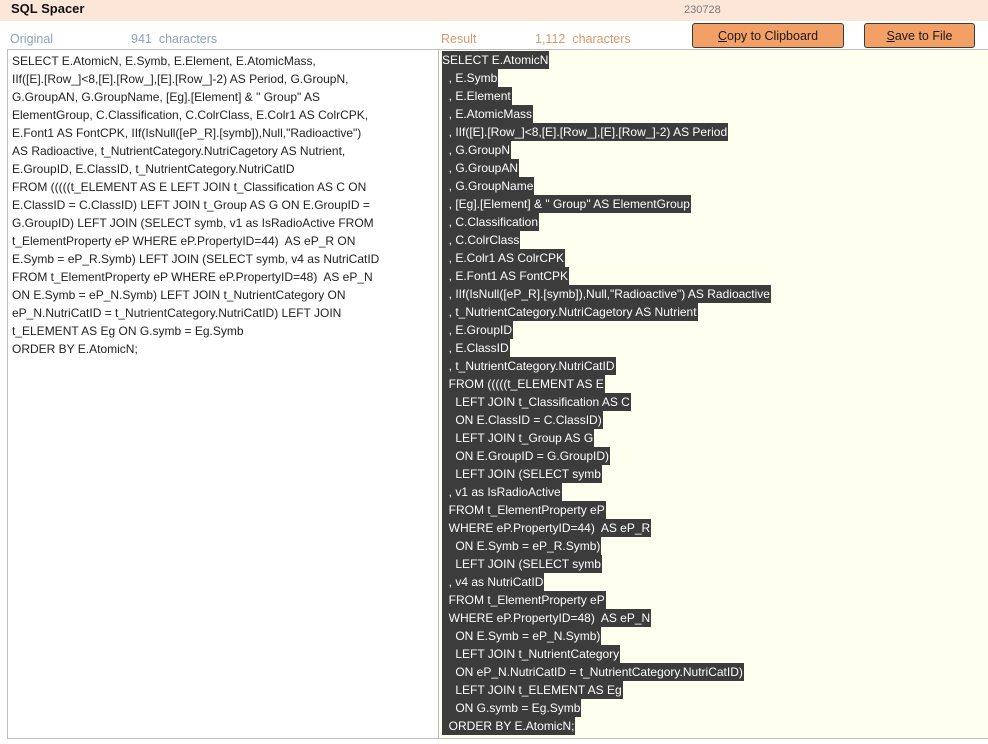 This screenshot has height=744, width=988. Describe the element at coordinates (526, 456) in the screenshot. I see `result-sql-line-text: ON E.GroupID = G.GroupID)` at that location.